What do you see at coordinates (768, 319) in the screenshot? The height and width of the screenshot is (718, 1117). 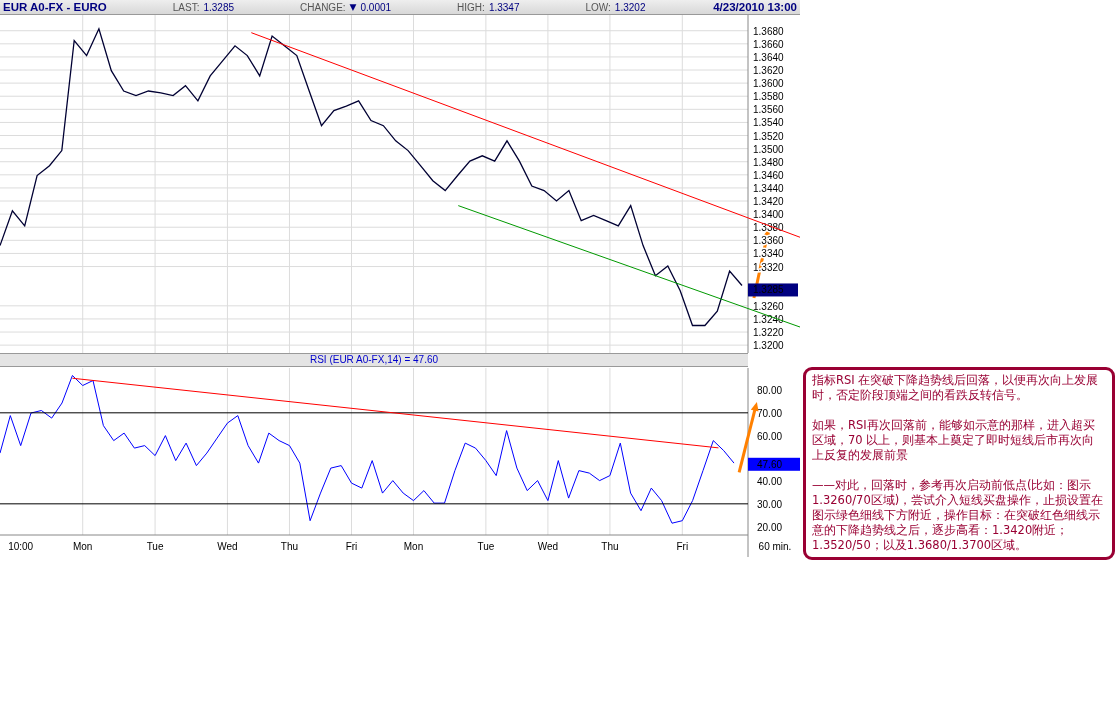 I see `axis-label: 1.3240` at bounding box center [768, 319].